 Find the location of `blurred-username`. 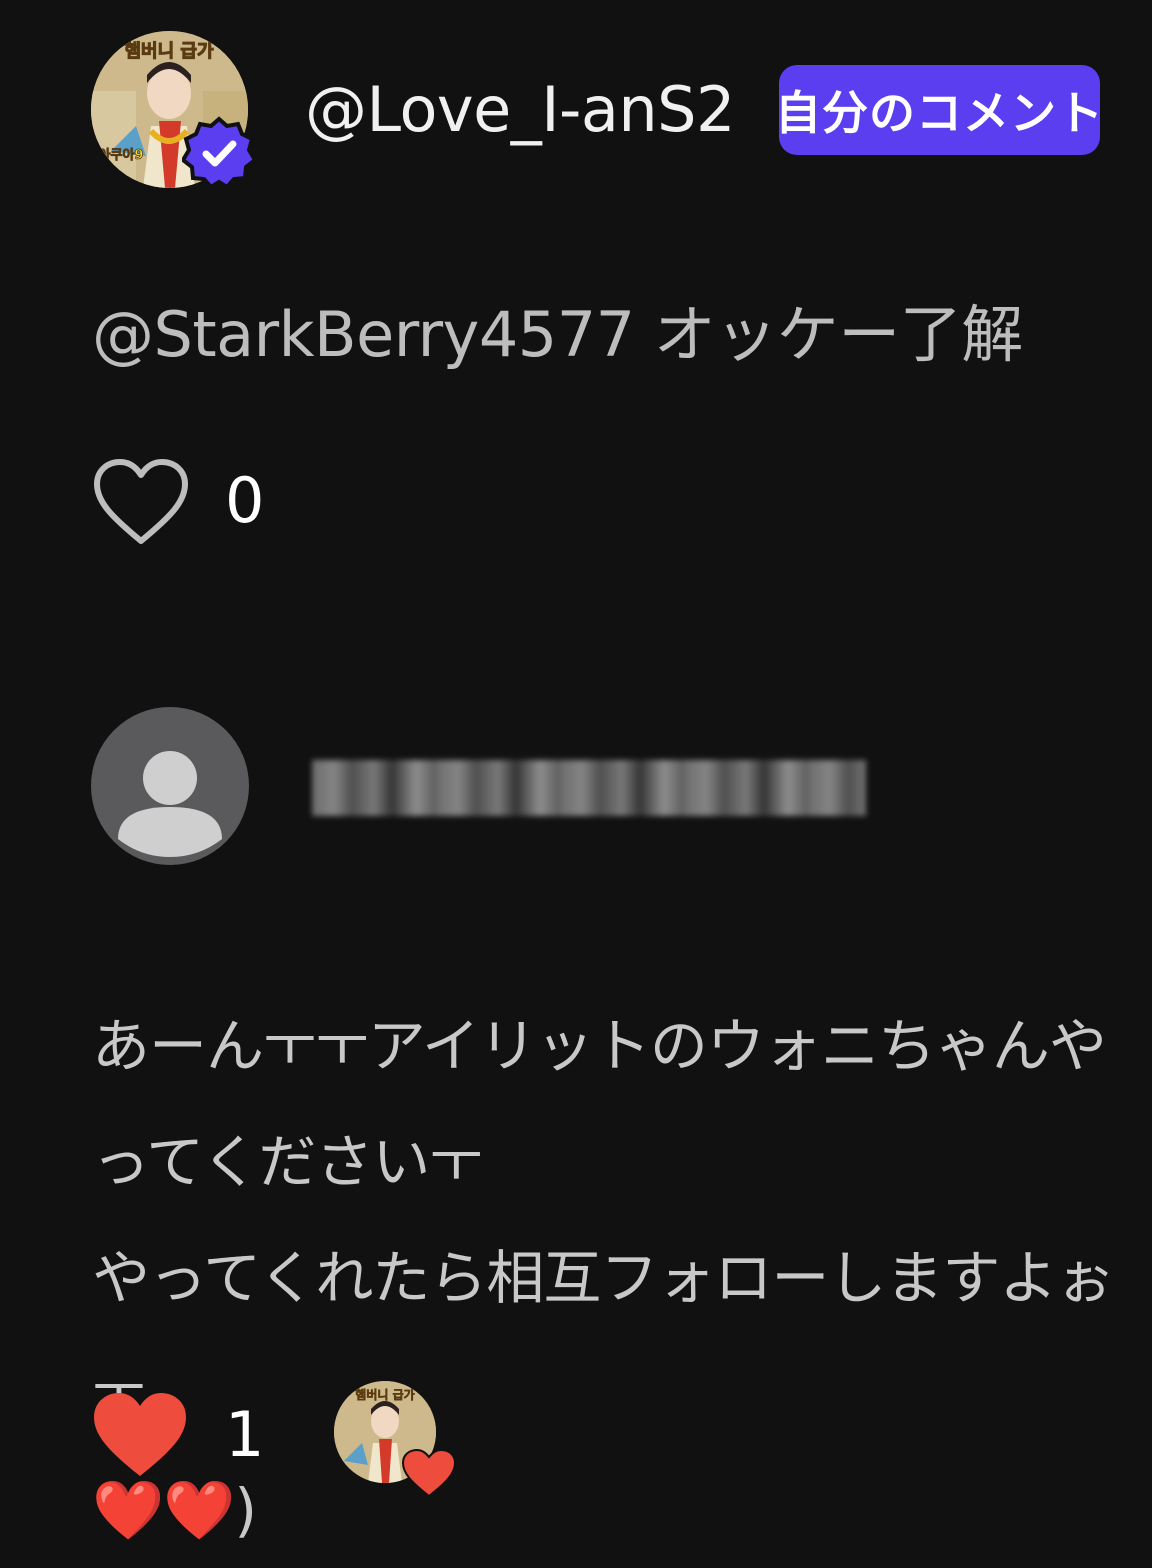

blurred-username is located at coordinates (589, 788).